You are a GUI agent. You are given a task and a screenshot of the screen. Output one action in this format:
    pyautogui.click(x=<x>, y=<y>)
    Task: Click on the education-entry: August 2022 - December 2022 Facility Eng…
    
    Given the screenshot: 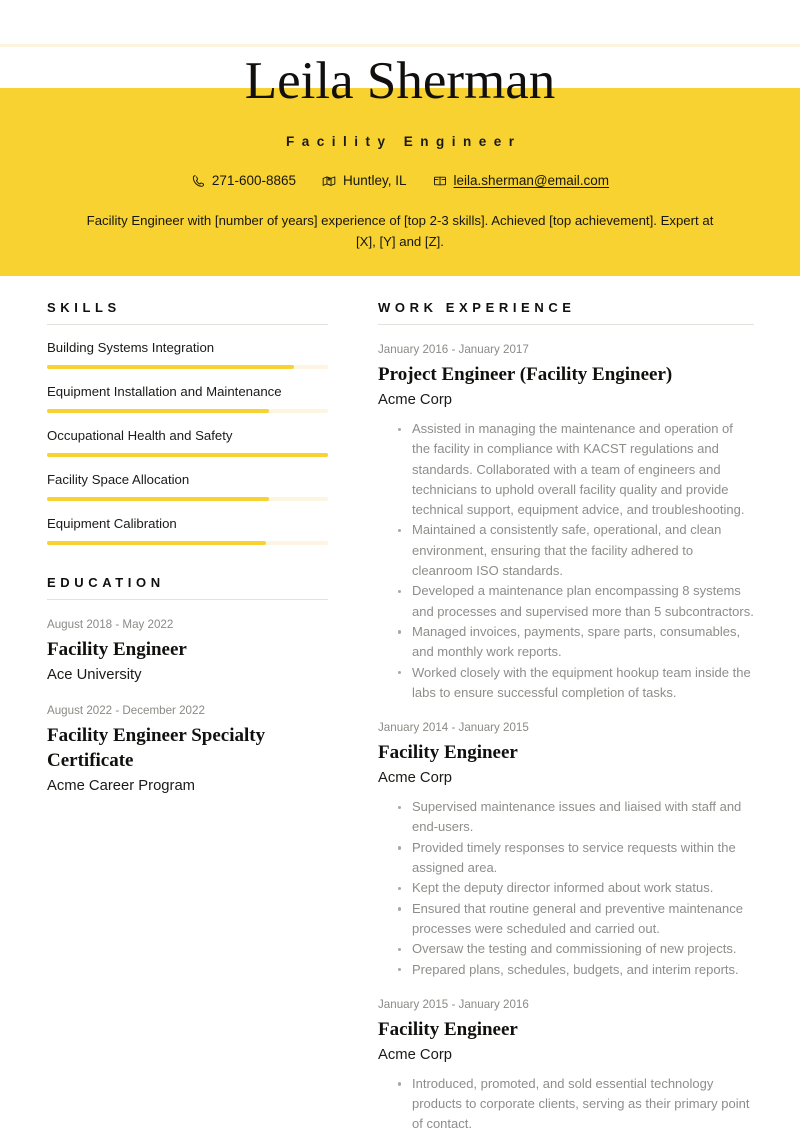 What is the action you would take?
    pyautogui.click(x=187, y=741)
    